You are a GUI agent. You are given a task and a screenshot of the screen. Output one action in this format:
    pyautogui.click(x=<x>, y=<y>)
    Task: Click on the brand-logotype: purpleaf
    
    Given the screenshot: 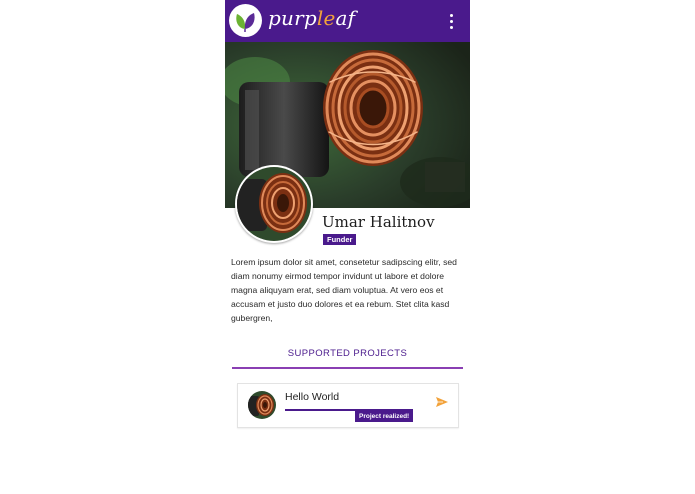 What is the action you would take?
    pyautogui.click(x=311, y=18)
    